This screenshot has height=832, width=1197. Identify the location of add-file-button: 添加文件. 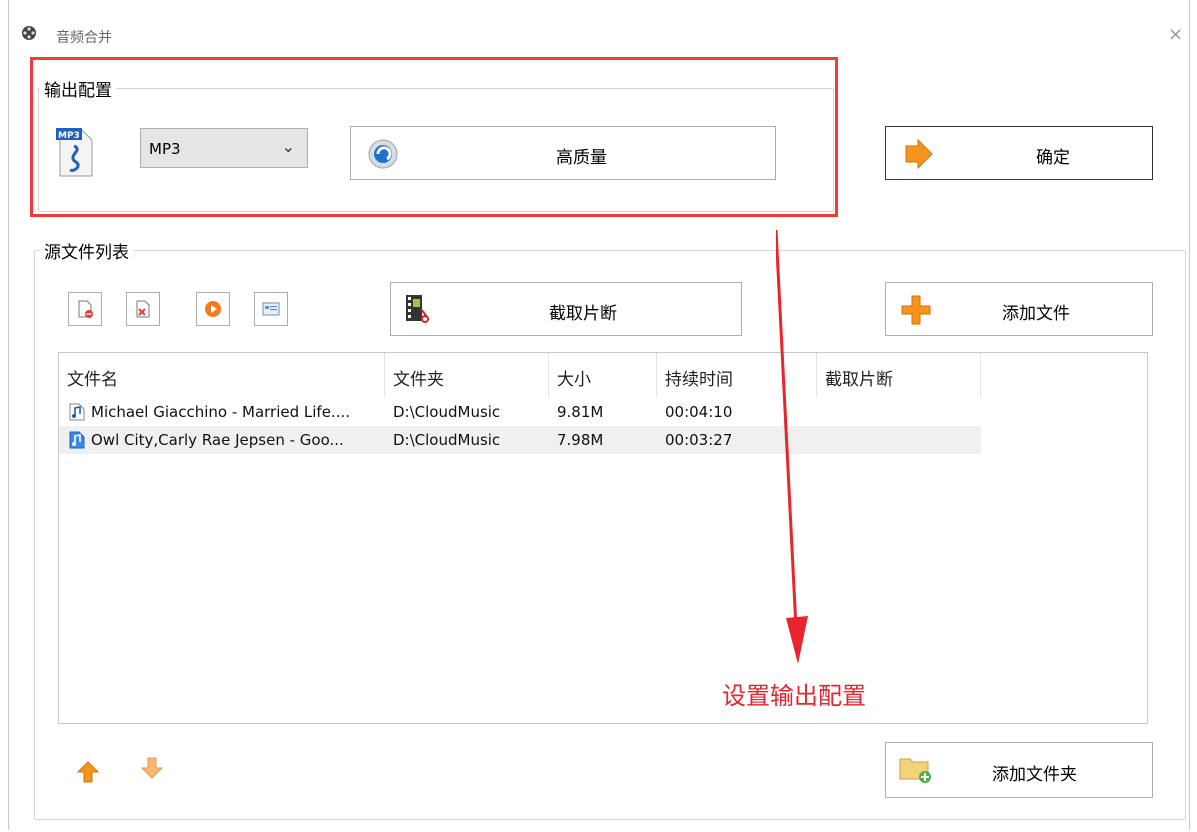
(1019, 309).